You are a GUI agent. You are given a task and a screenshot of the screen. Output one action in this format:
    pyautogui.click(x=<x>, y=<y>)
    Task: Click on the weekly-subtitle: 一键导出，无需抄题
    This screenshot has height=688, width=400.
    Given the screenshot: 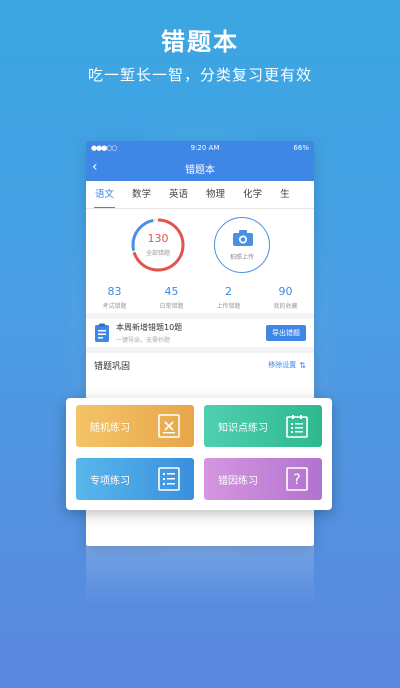 What is the action you would take?
    pyautogui.click(x=143, y=340)
    